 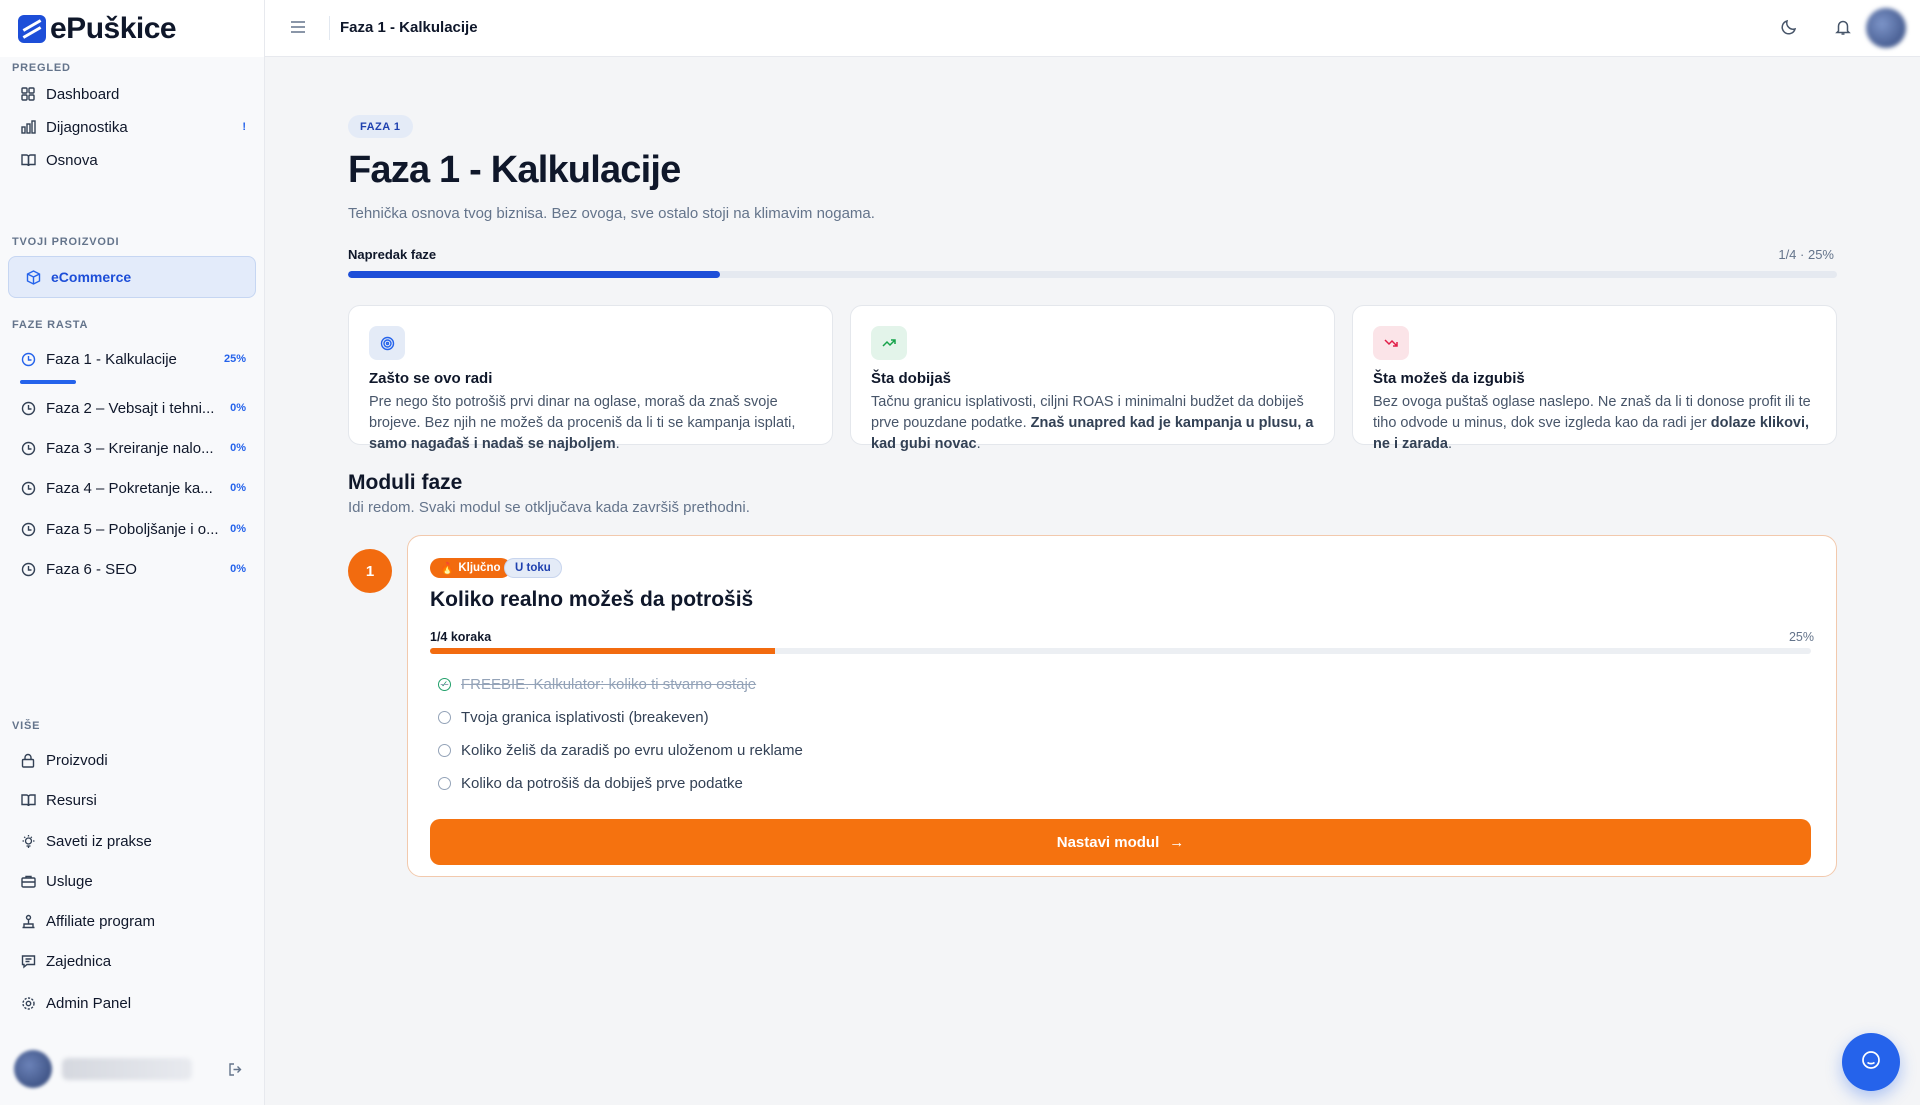 What do you see at coordinates (87, 127) in the screenshot?
I see `sidebar-item-label: Dijagnostika` at bounding box center [87, 127].